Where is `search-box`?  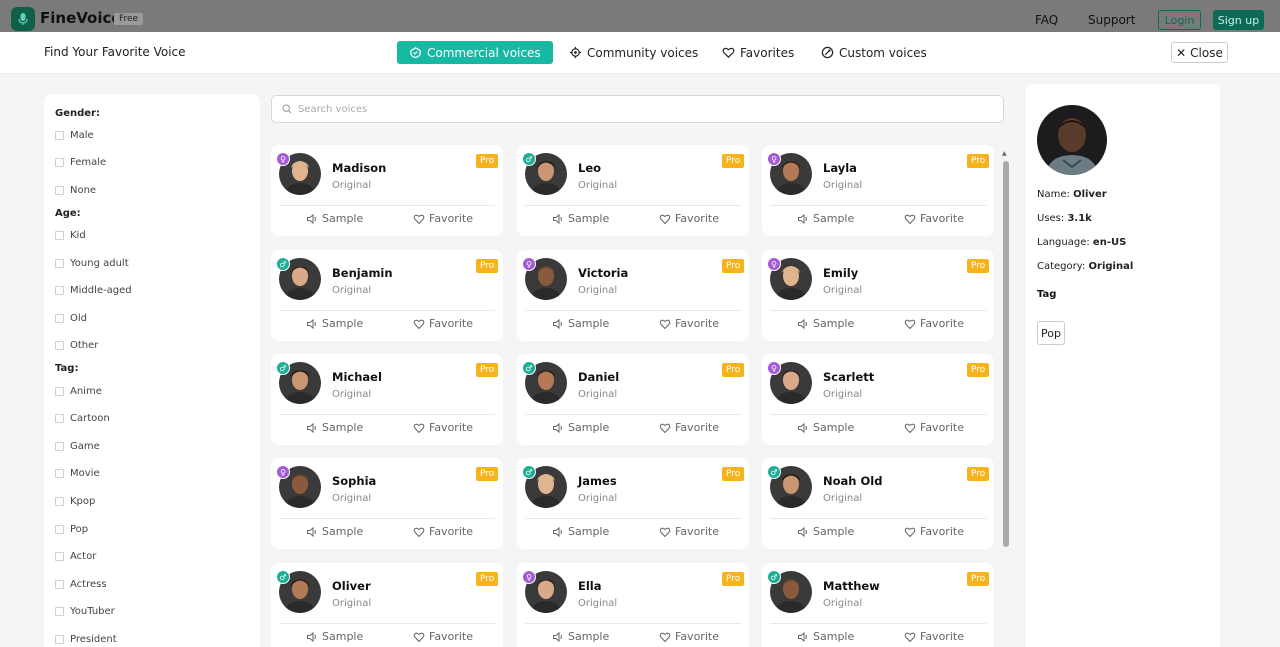 search-box is located at coordinates (637, 109).